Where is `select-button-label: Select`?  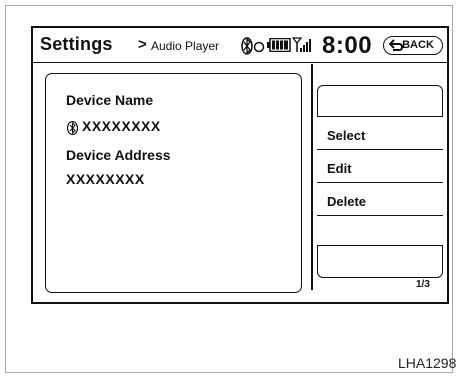 select-button-label: Select is located at coordinates (346, 135).